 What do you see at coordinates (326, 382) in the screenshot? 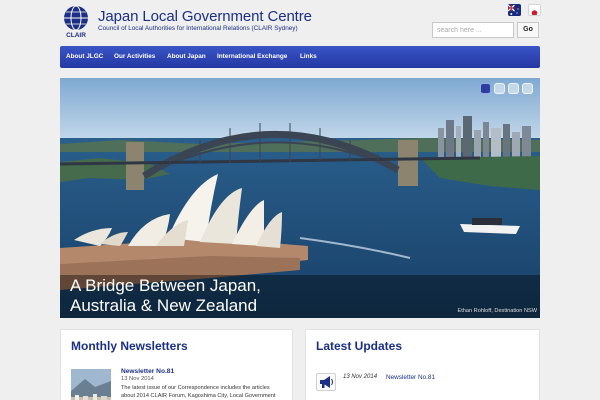
I see `megaphone-icon` at bounding box center [326, 382].